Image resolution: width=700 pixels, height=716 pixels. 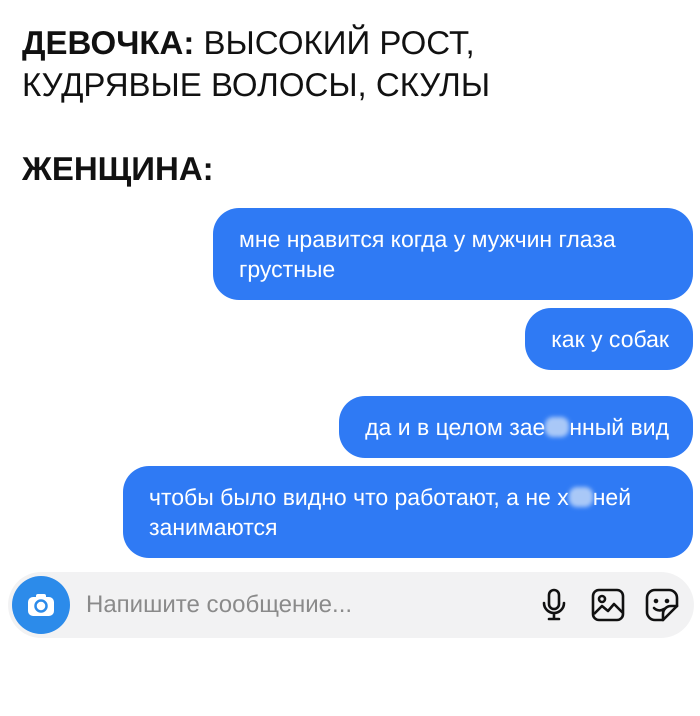 What do you see at coordinates (453, 254) in the screenshot?
I see `message-bubble: мне нравится когда у мужчин глаза грустные` at bounding box center [453, 254].